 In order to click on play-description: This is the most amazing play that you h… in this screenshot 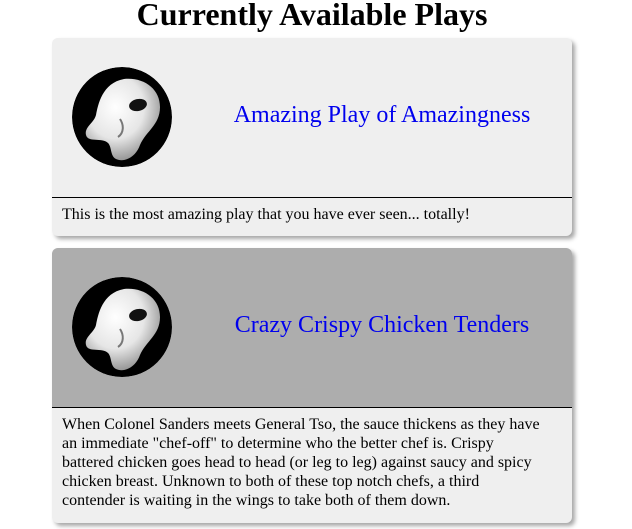, I will do `click(266, 214)`.